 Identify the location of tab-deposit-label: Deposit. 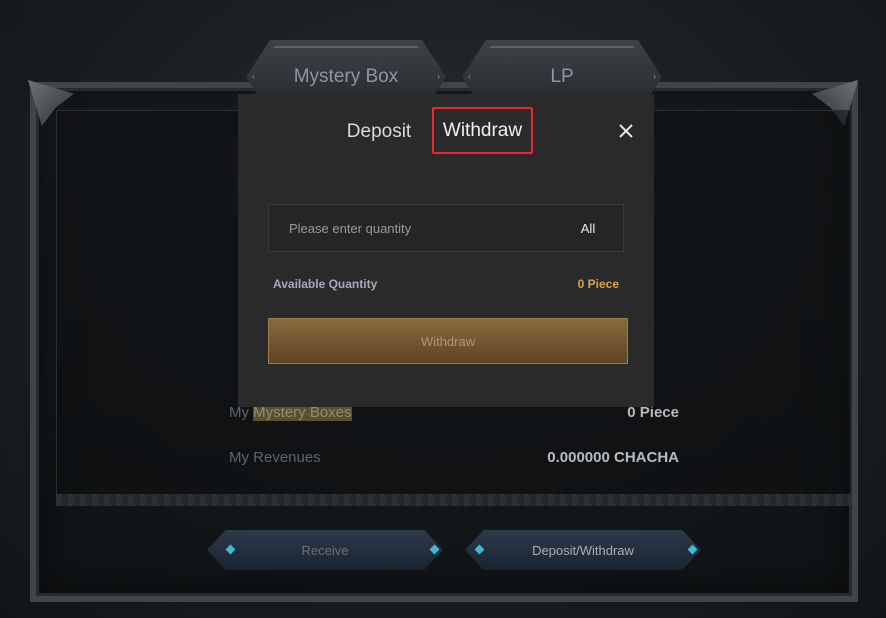
(379, 131).